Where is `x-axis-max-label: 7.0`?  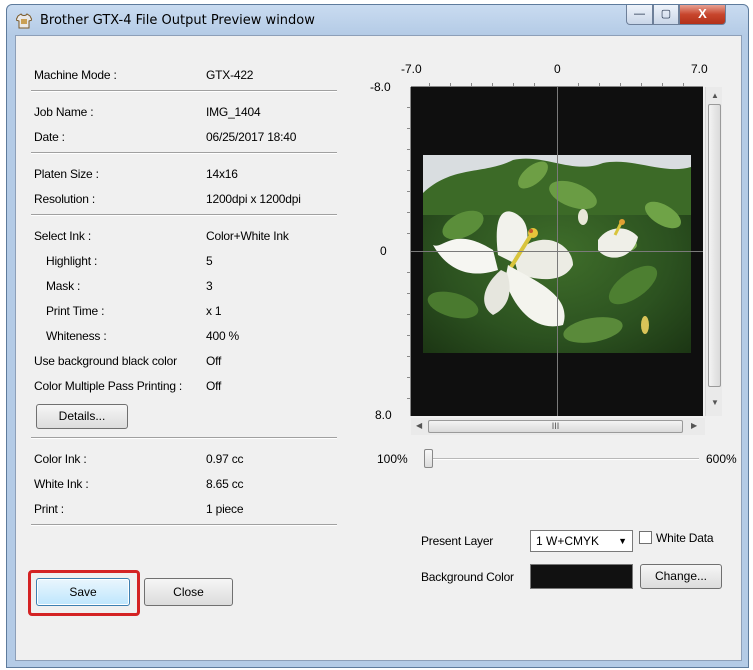 x-axis-max-label: 7.0 is located at coordinates (699, 69).